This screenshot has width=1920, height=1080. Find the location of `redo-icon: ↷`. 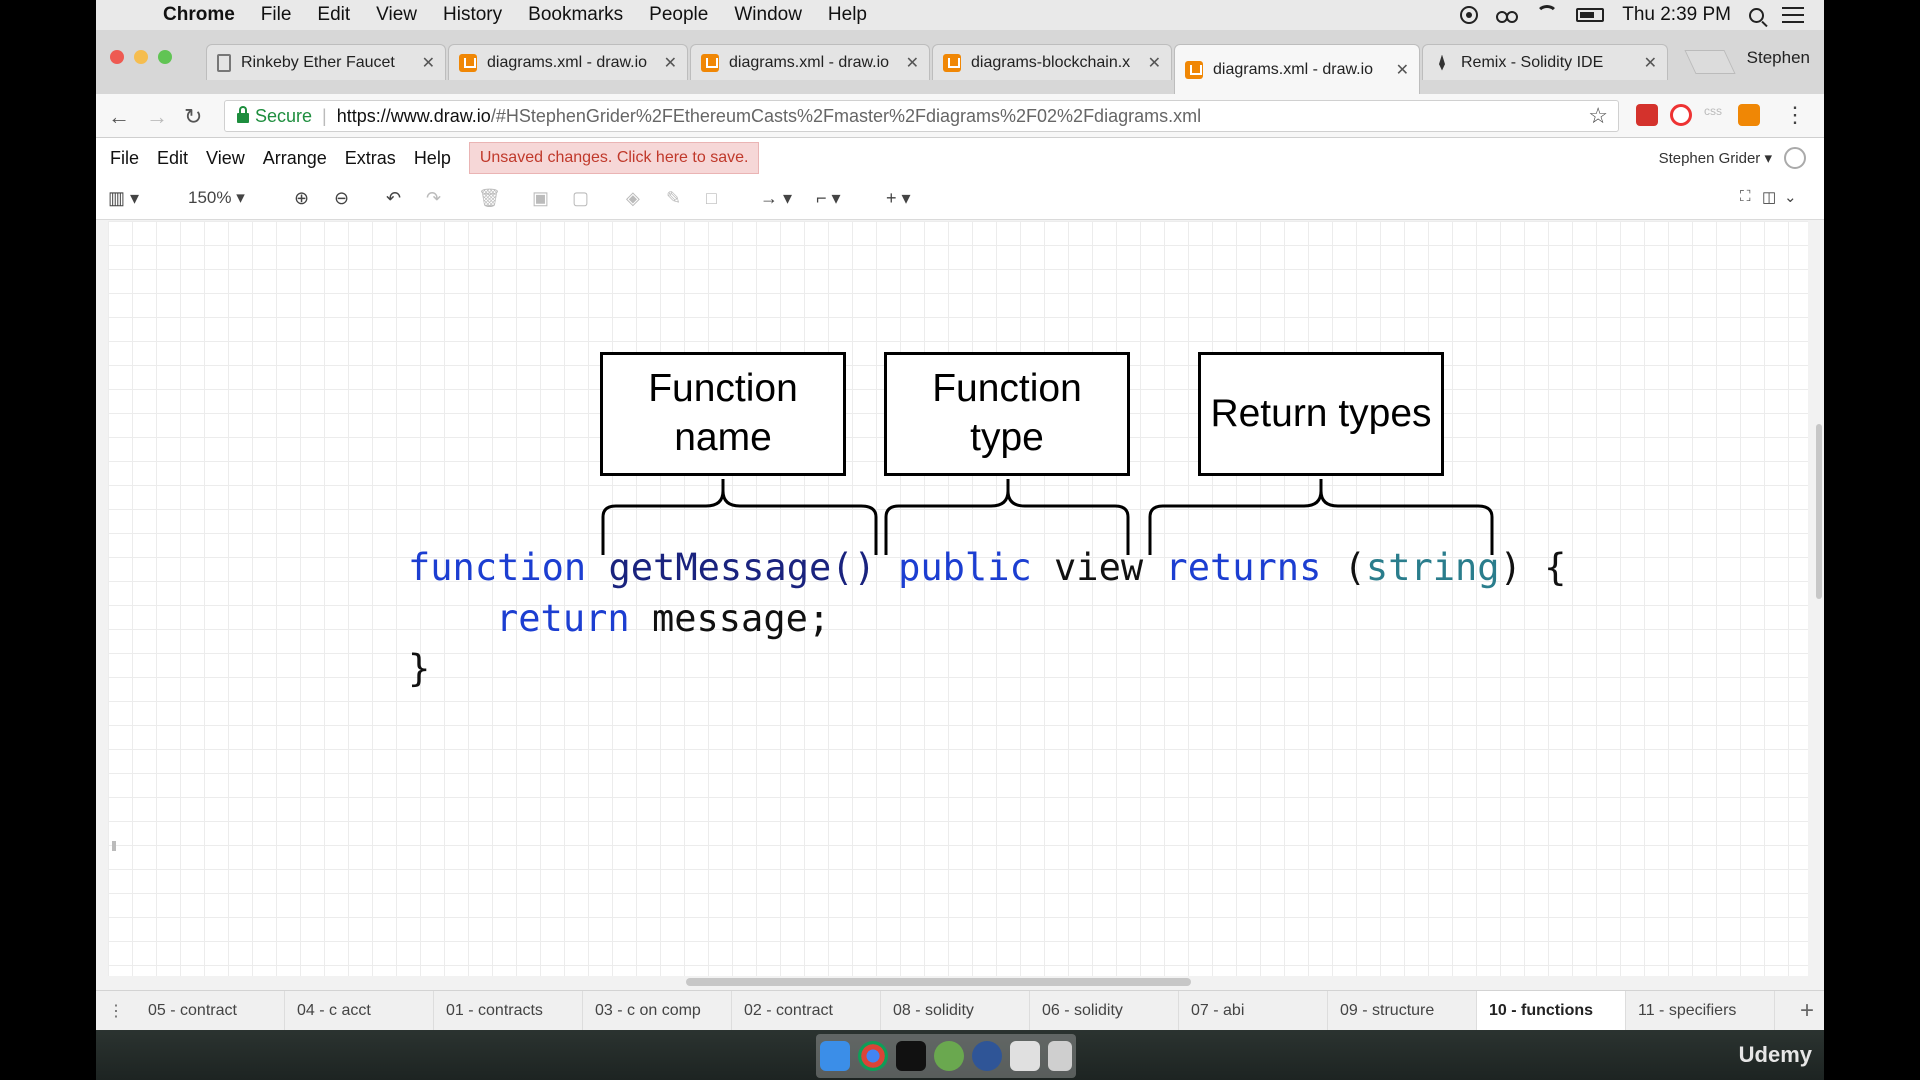

redo-icon: ↷ is located at coordinates (433, 198).